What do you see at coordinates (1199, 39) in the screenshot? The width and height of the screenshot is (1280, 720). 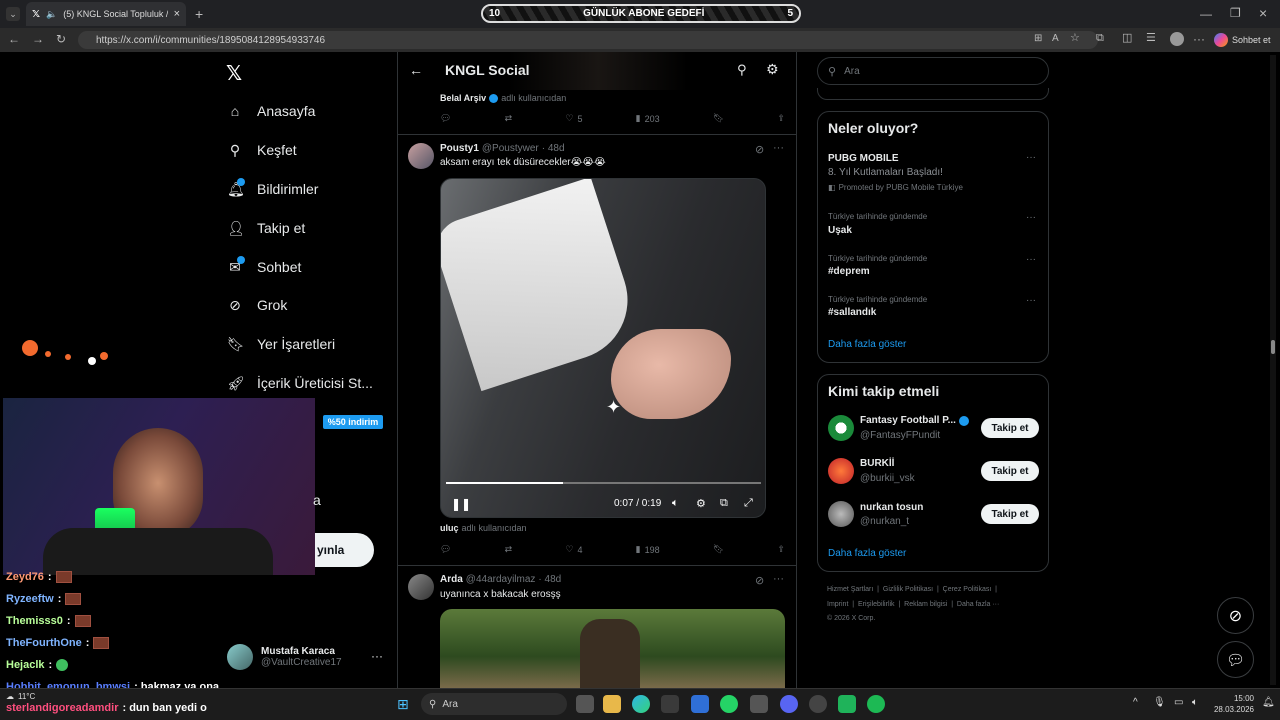 I see `more-menu-icon: ···` at bounding box center [1199, 39].